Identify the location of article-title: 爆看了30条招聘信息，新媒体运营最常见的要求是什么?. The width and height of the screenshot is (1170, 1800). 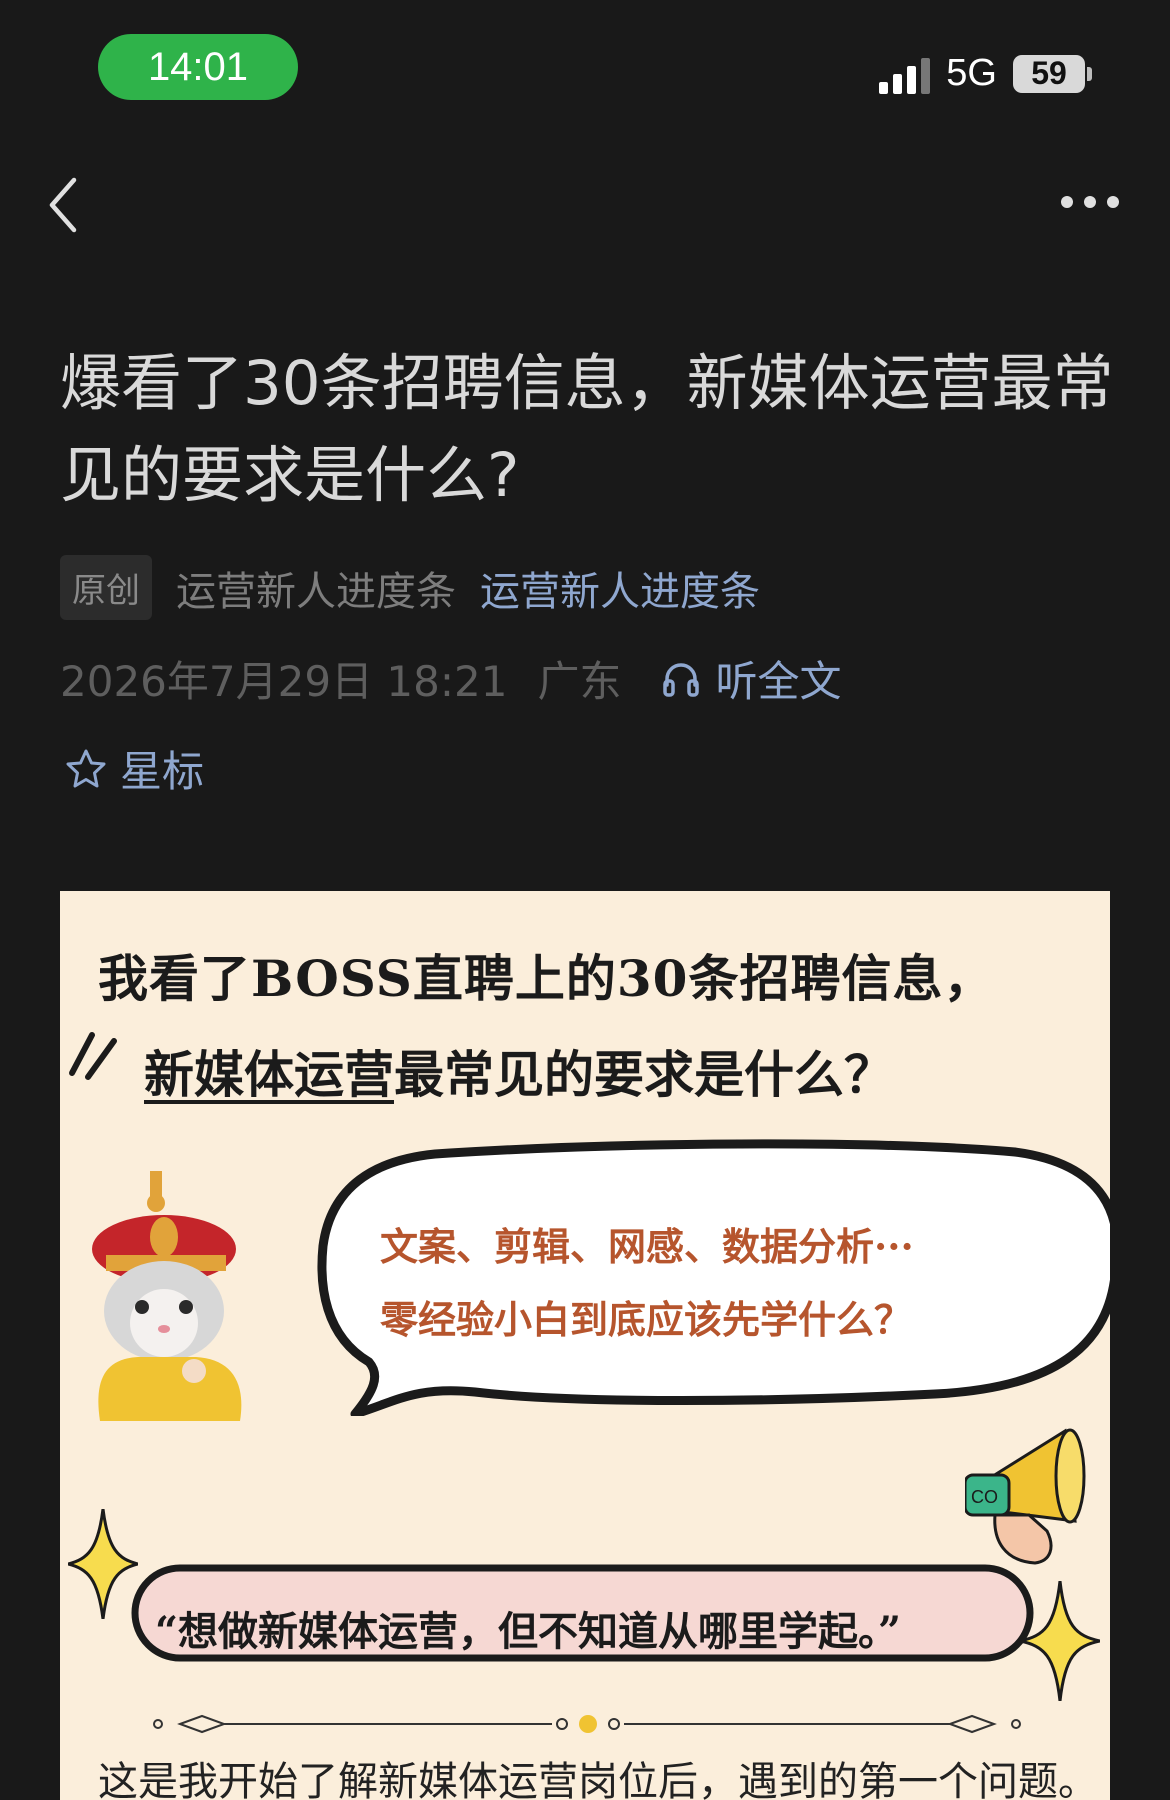
(587, 429).